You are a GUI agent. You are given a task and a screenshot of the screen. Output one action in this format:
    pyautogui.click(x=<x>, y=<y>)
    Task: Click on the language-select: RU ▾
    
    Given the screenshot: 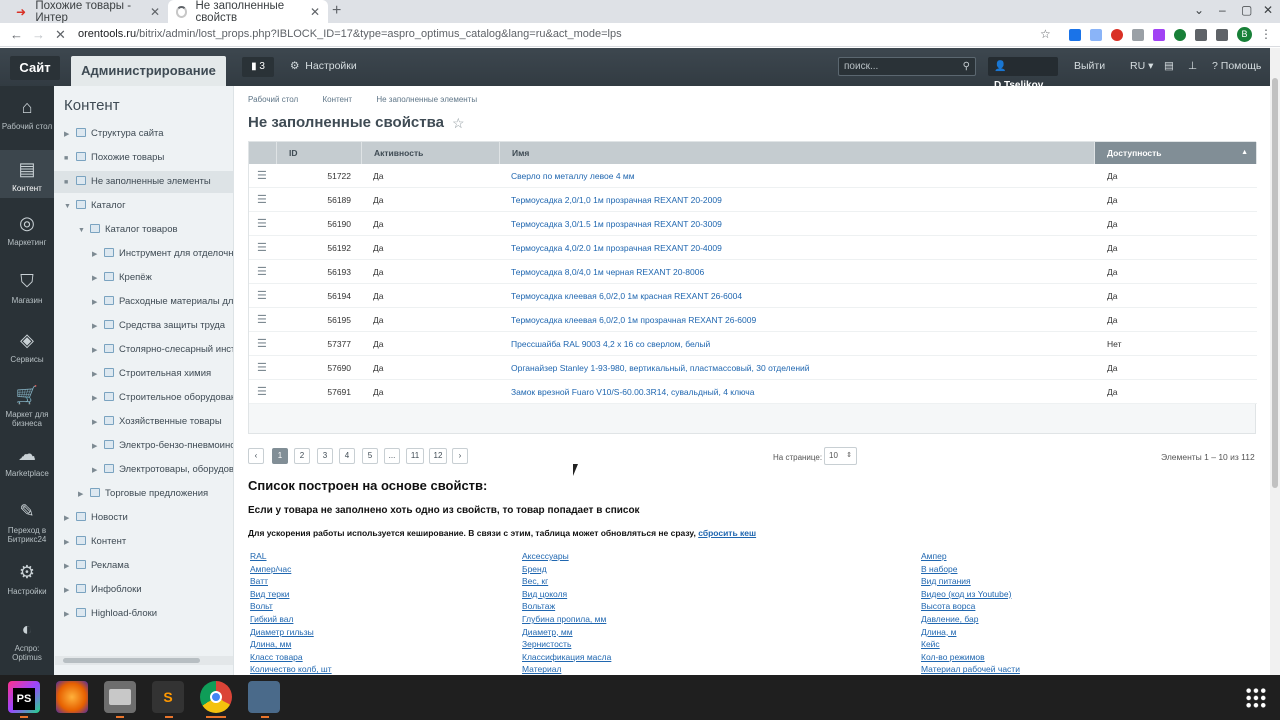 What is the action you would take?
    pyautogui.click(x=1141, y=66)
    